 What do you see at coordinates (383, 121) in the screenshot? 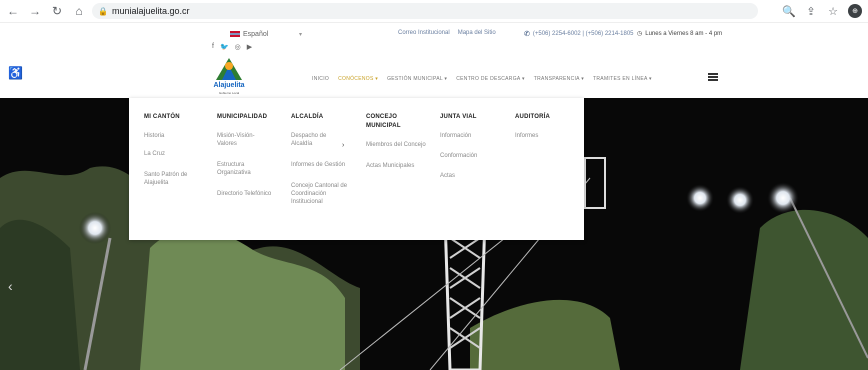
I see `column-title: CONCEJO MUNICIPAL` at bounding box center [383, 121].